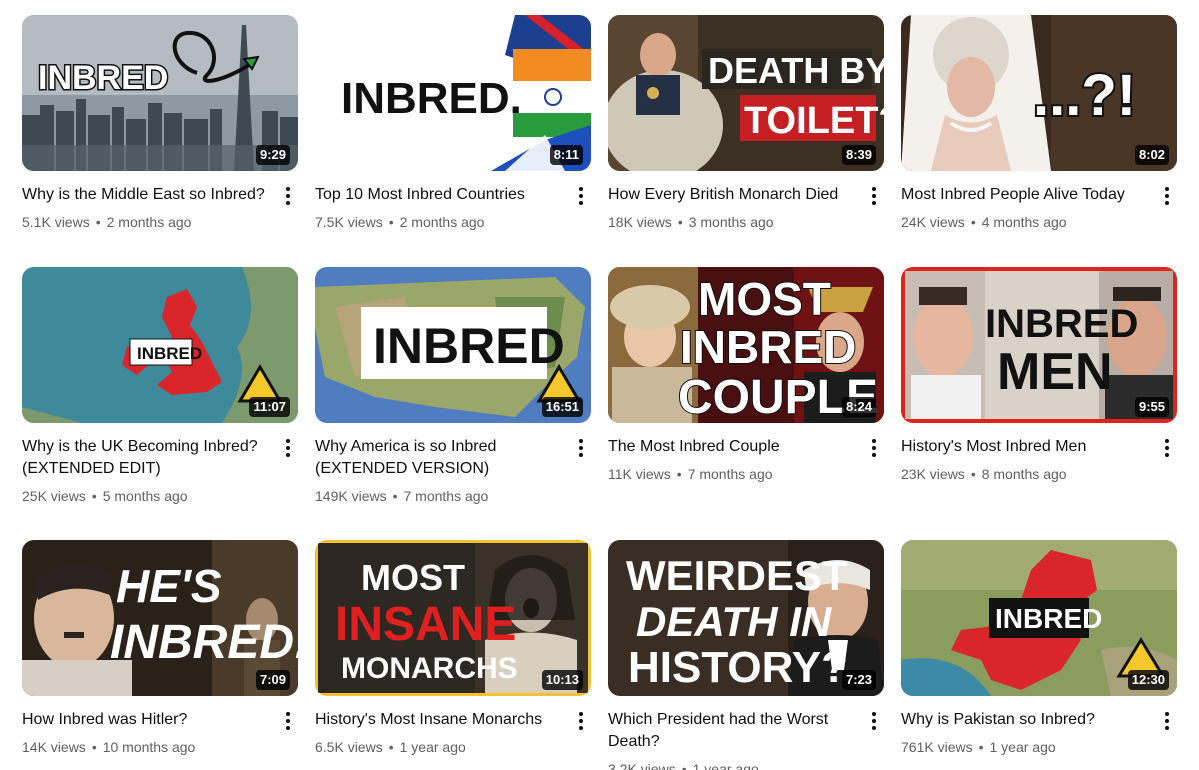 The height and width of the screenshot is (770, 1199). Describe the element at coordinates (858, 155) in the screenshot. I see `duration-badge: 8:39` at that location.